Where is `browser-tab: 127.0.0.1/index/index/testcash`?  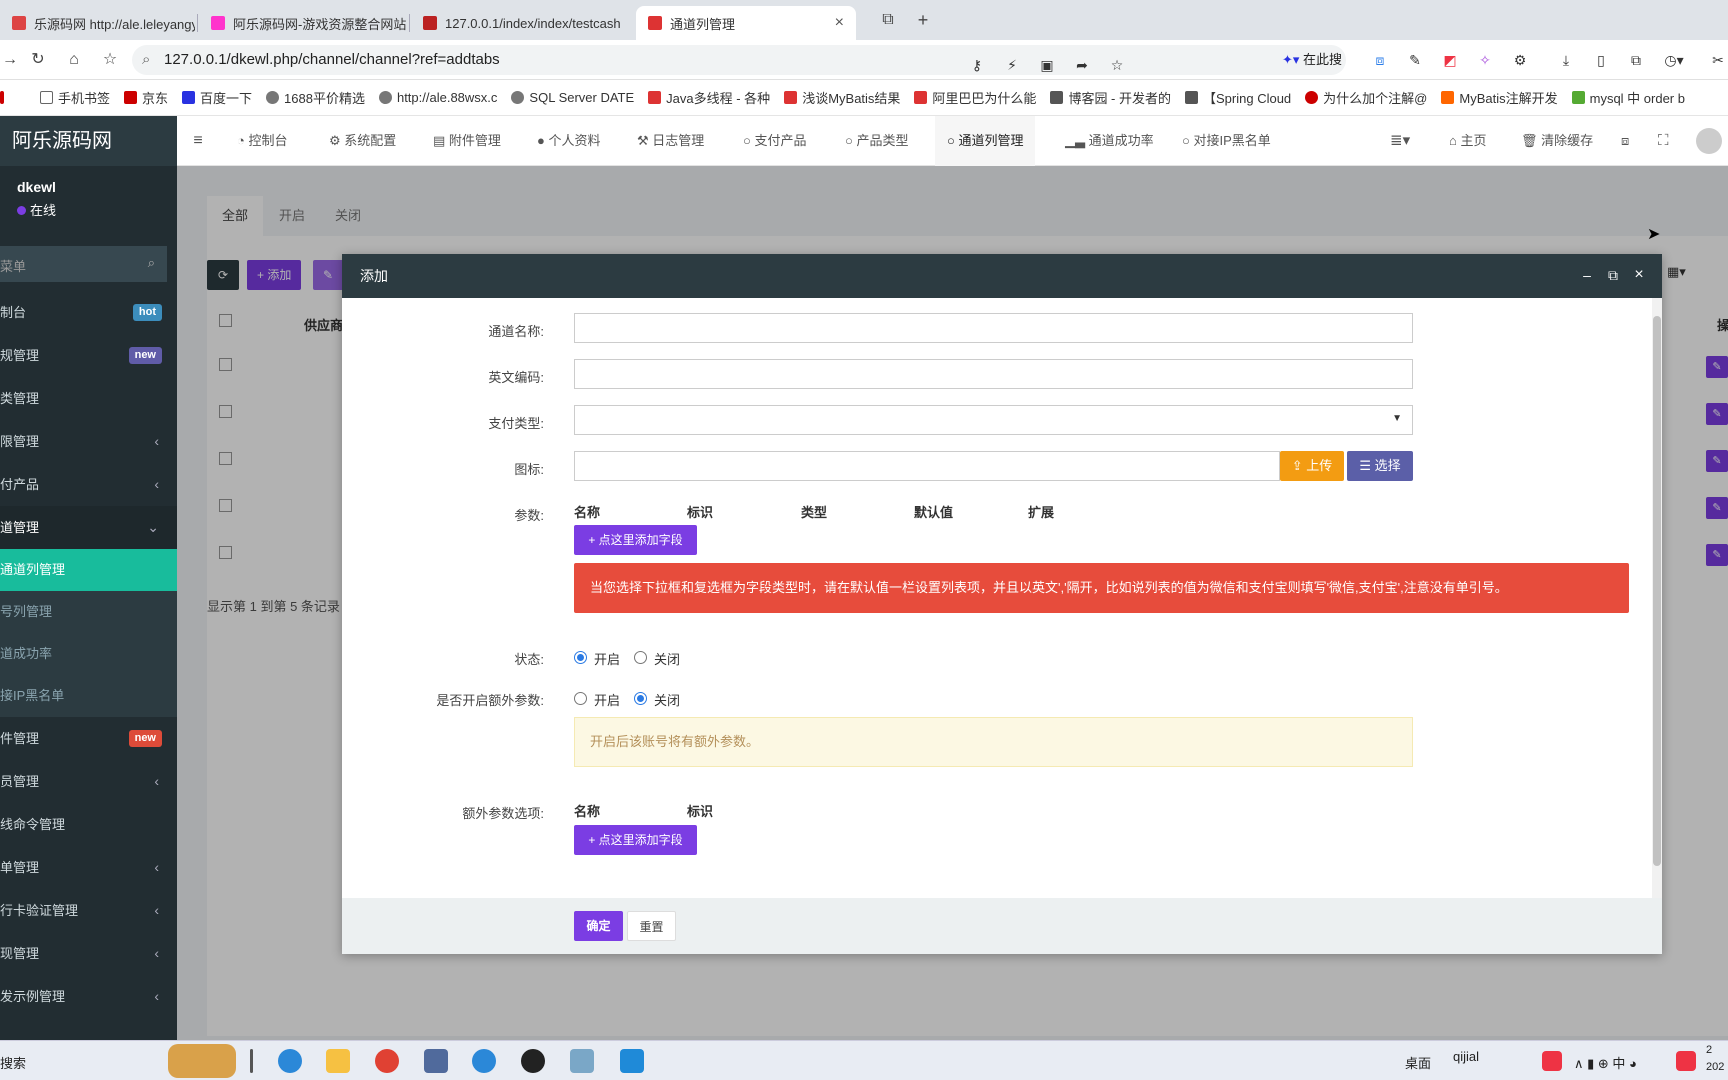 browser-tab: 127.0.0.1/index/index/testcash is located at coordinates (516, 23).